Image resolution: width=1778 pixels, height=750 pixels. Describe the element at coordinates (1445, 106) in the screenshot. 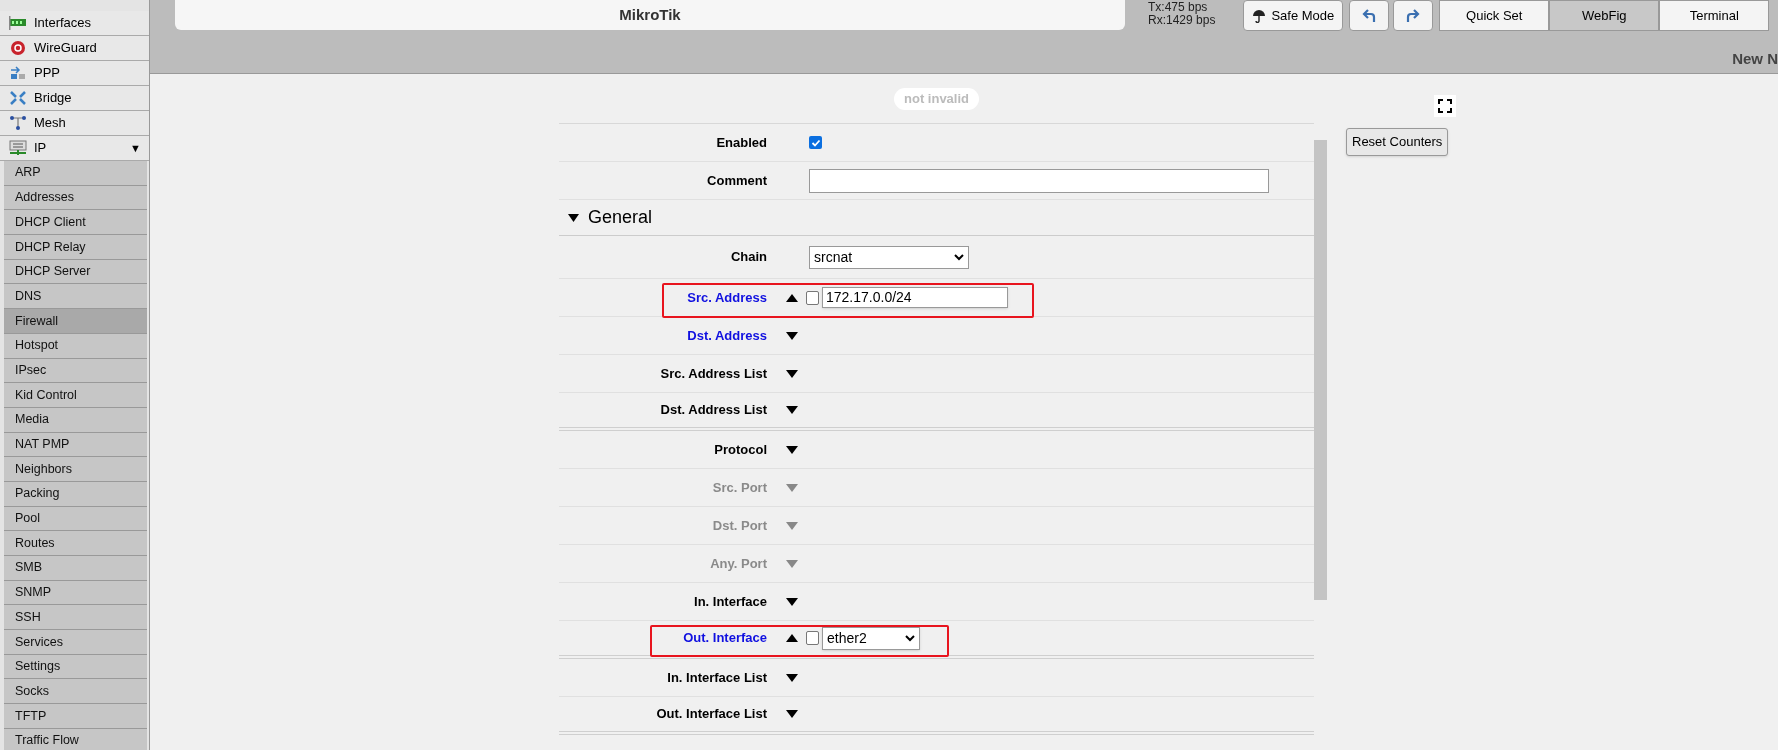

I see `fullscreen-icon` at that location.